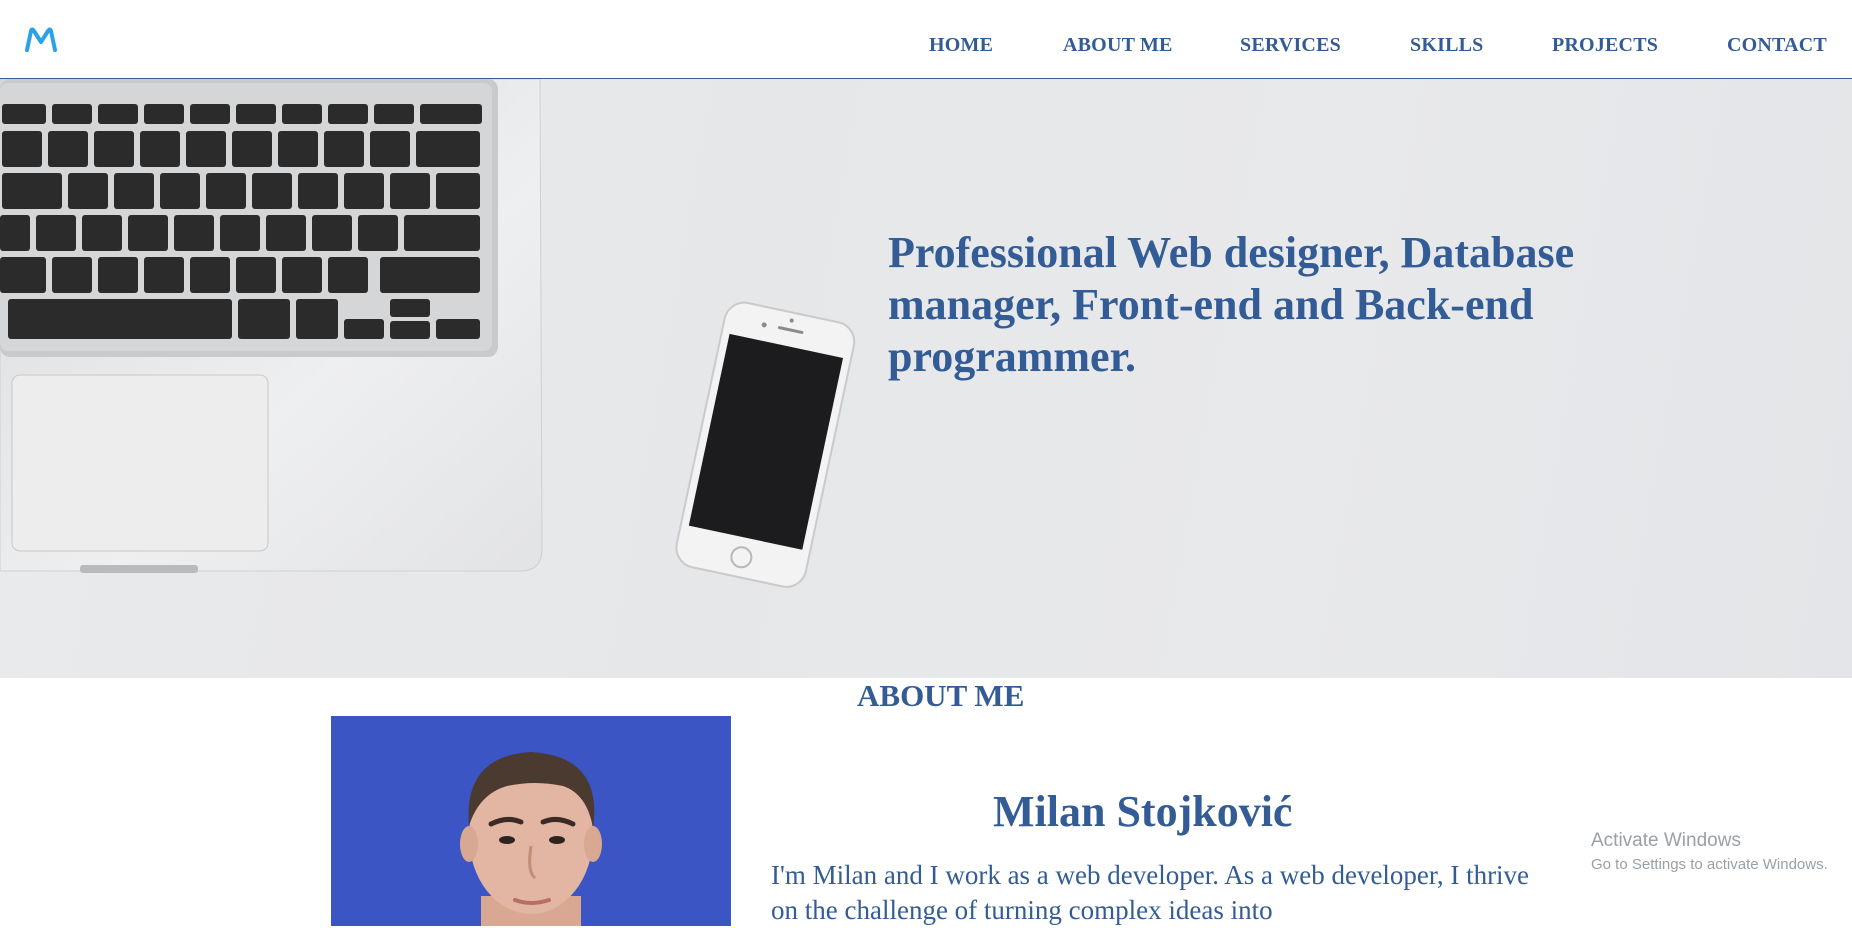 Image resolution: width=1852 pixels, height=928 pixels. What do you see at coordinates (1605, 45) in the screenshot?
I see `nav-projects: PROJECTS` at bounding box center [1605, 45].